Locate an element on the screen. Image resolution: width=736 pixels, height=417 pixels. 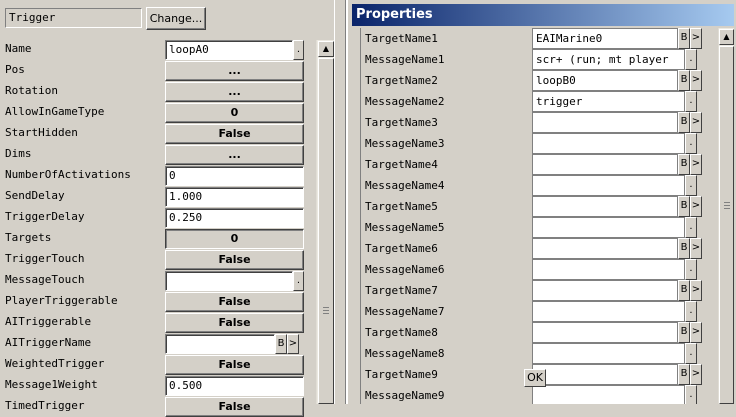
property-label: TriggerTouch is located at coordinates (45, 258).